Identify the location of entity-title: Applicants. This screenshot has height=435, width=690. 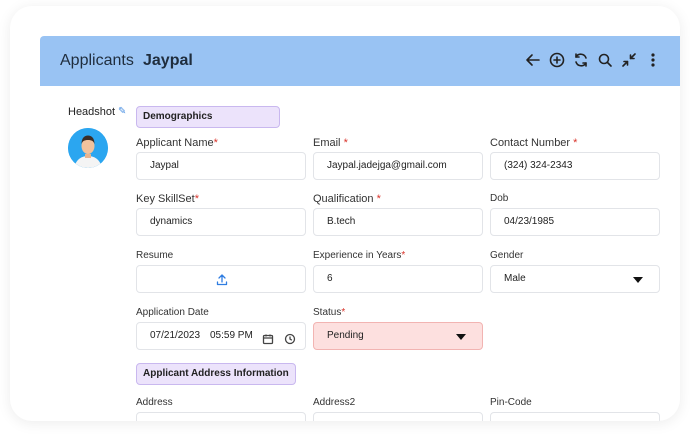
(97, 60).